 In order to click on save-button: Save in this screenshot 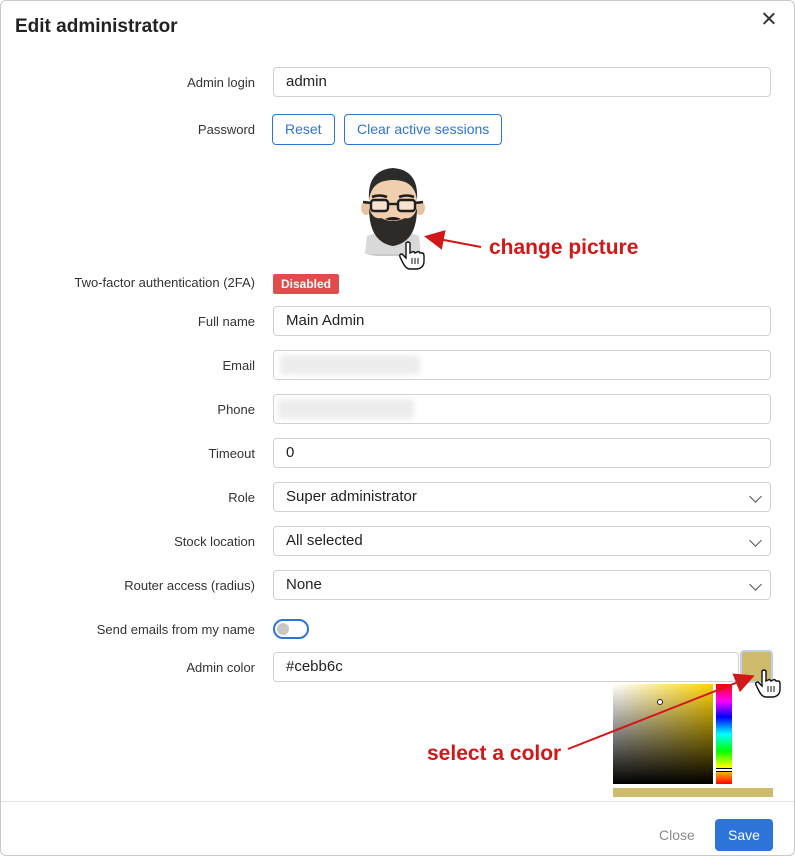, I will do `click(744, 835)`.